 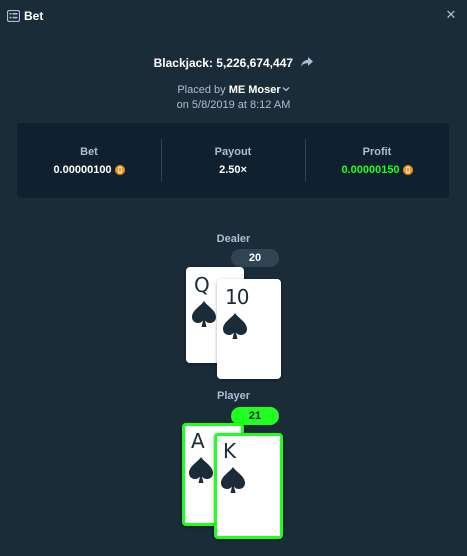 What do you see at coordinates (89, 151) in the screenshot?
I see `bet-label: Bet` at bounding box center [89, 151].